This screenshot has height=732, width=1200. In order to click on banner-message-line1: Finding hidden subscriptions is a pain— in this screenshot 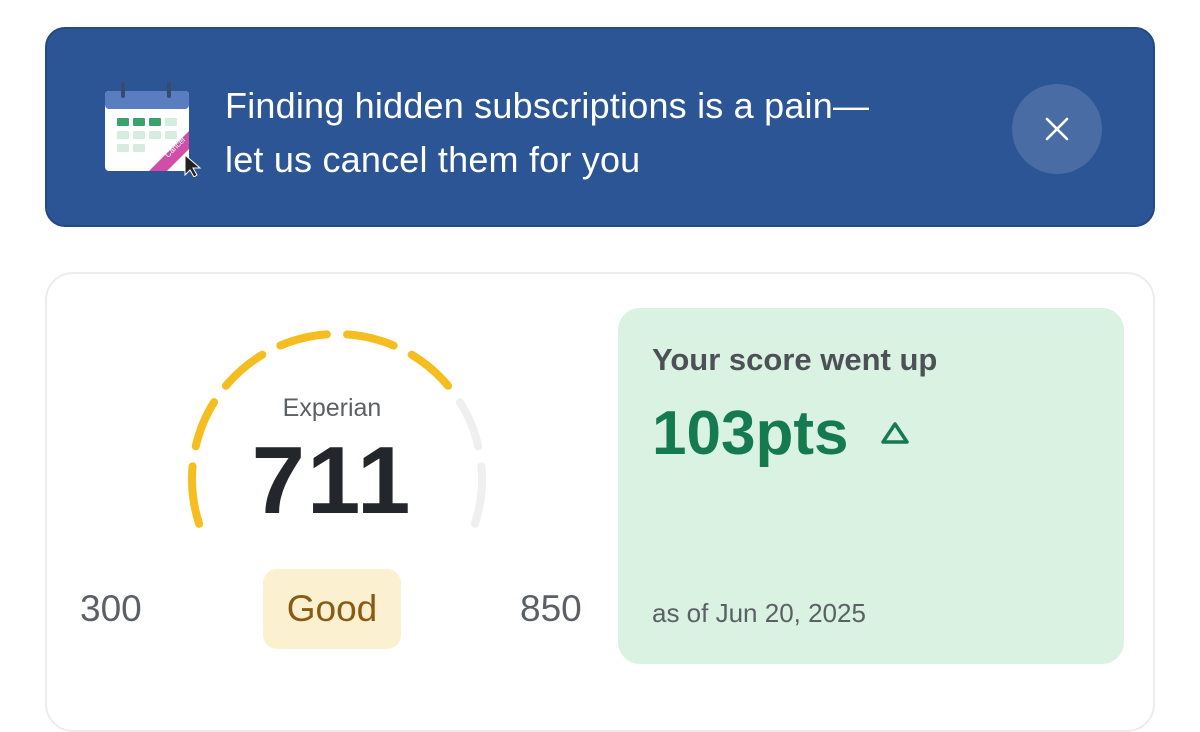, I will do `click(547, 105)`.